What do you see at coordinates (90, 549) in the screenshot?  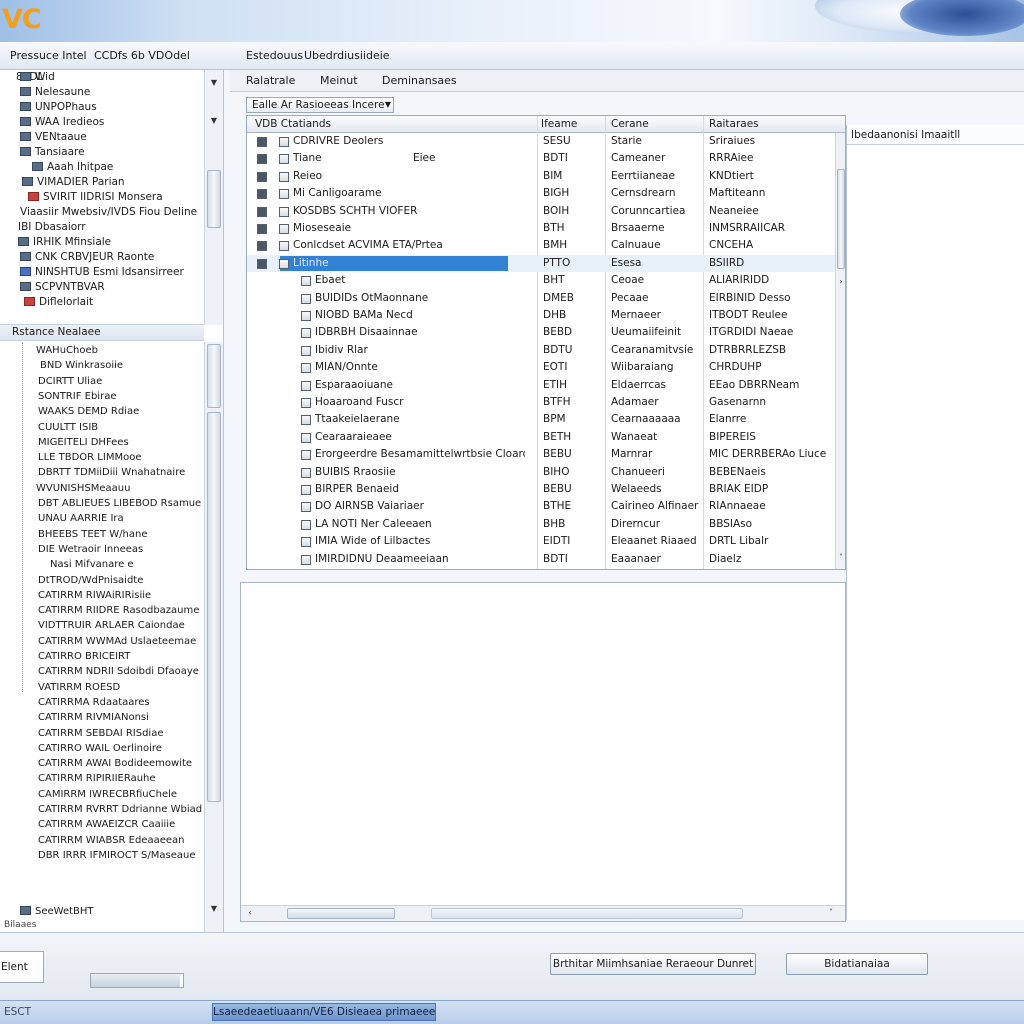 I see `tree-sub-item: DIE Wetraoir Inneeas` at bounding box center [90, 549].